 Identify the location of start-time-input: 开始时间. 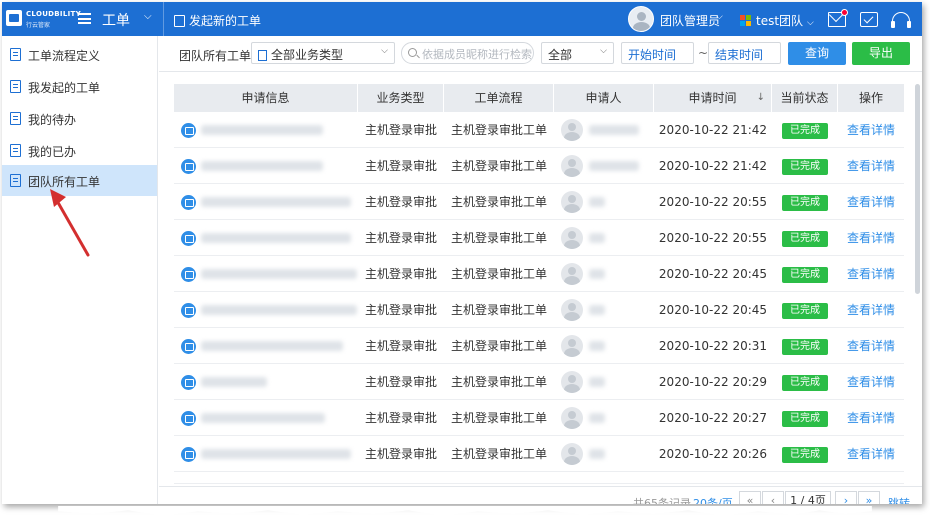
(657, 53).